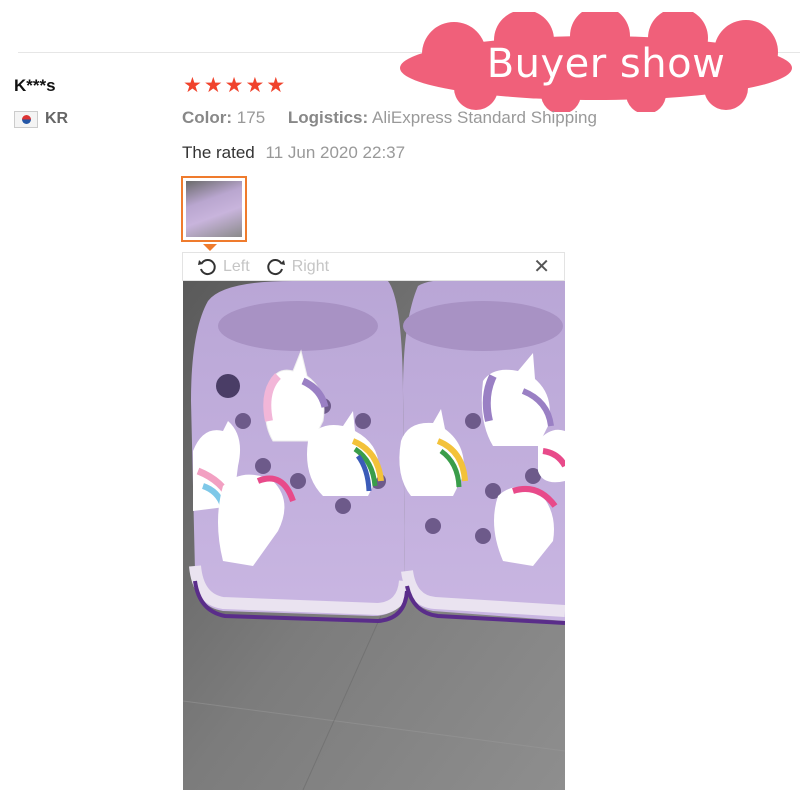 Image resolution: width=800 pixels, height=800 pixels. I want to click on thumbnail-image, so click(214, 209).